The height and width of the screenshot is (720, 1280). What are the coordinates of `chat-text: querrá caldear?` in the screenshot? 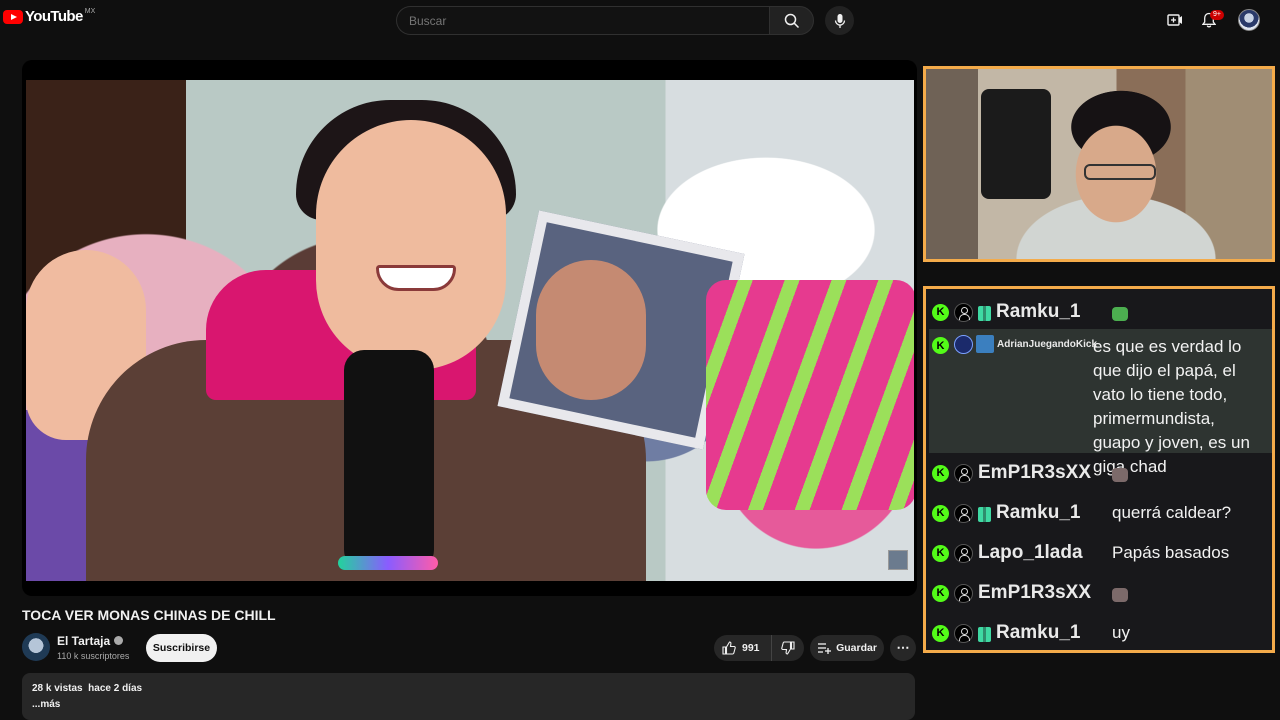 It's located at (1172, 512).